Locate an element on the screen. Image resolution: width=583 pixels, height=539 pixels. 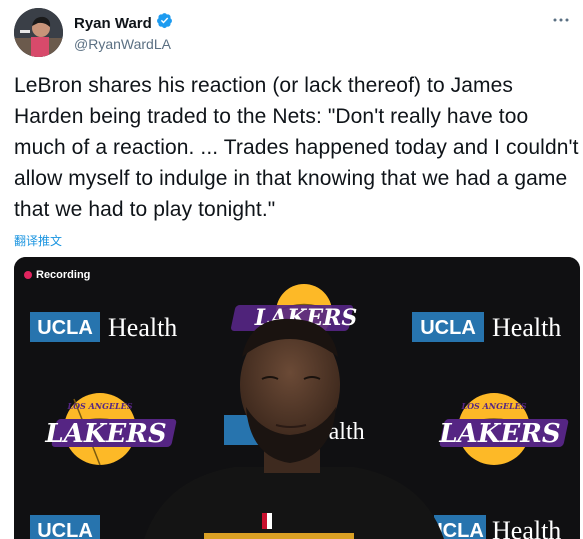
ucla-health-sign-bottom-left: UCLA is located at coordinates (65, 527).